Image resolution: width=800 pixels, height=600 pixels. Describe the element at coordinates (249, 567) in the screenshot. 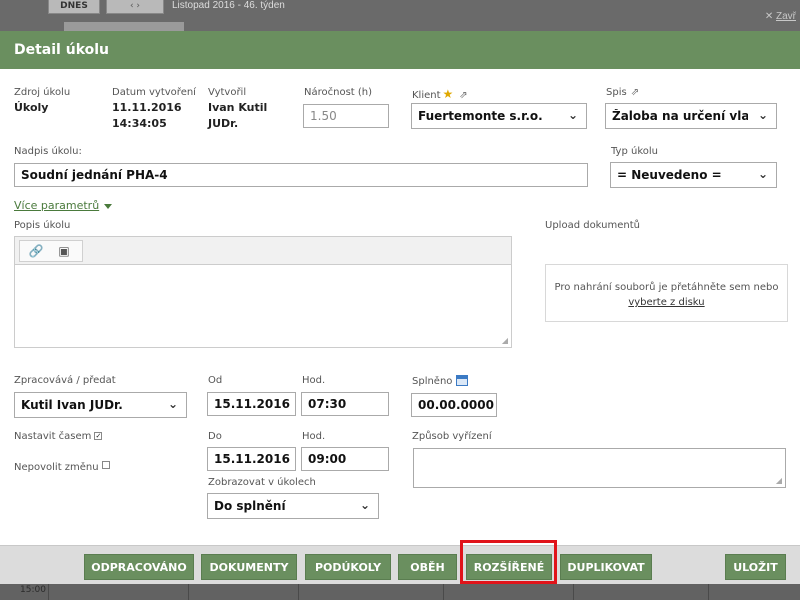

I see `dokumenty-button: DOKUMENTY` at that location.